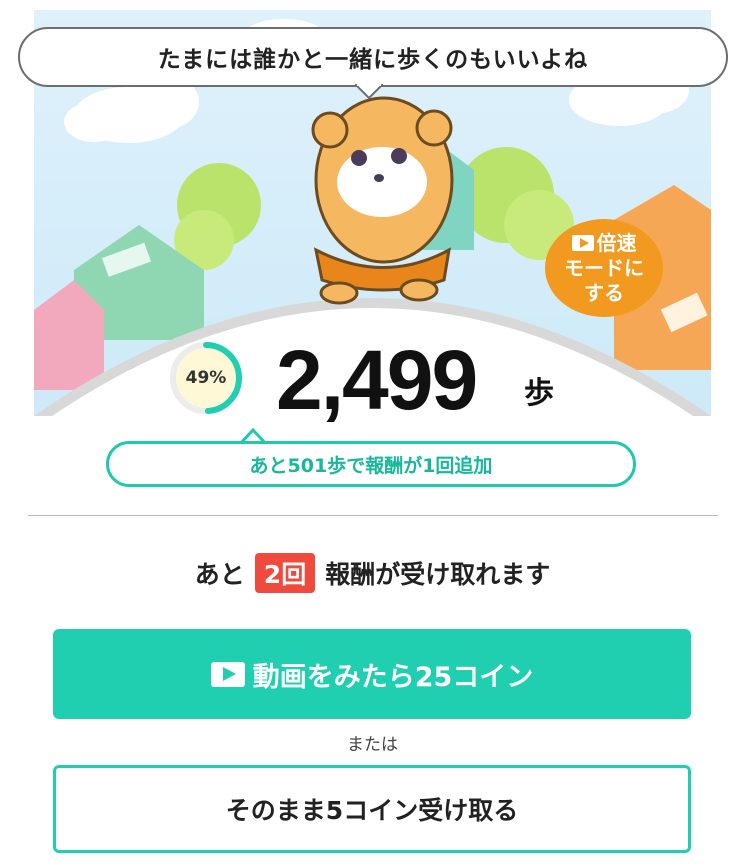 The width and height of the screenshot is (745, 866). I want to click on progress-percent: 49%, so click(206, 378).